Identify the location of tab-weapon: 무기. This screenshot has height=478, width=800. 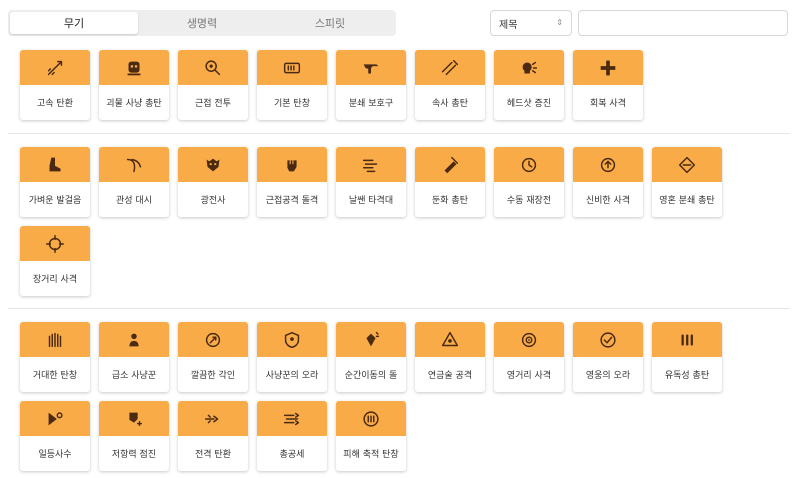
(74, 23).